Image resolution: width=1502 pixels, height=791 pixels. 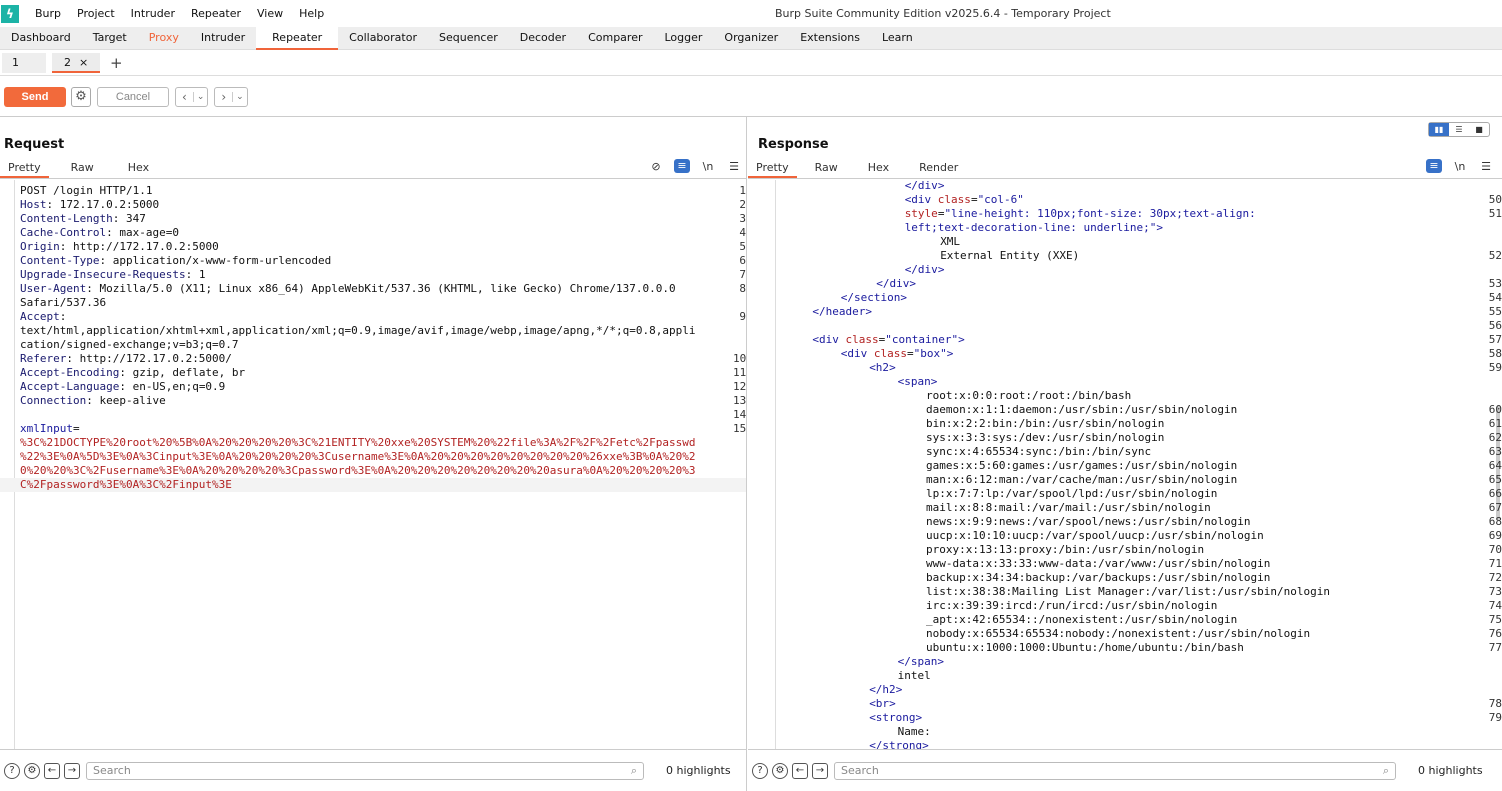 I want to click on request-tab-raw: Raw, so click(x=82, y=167).